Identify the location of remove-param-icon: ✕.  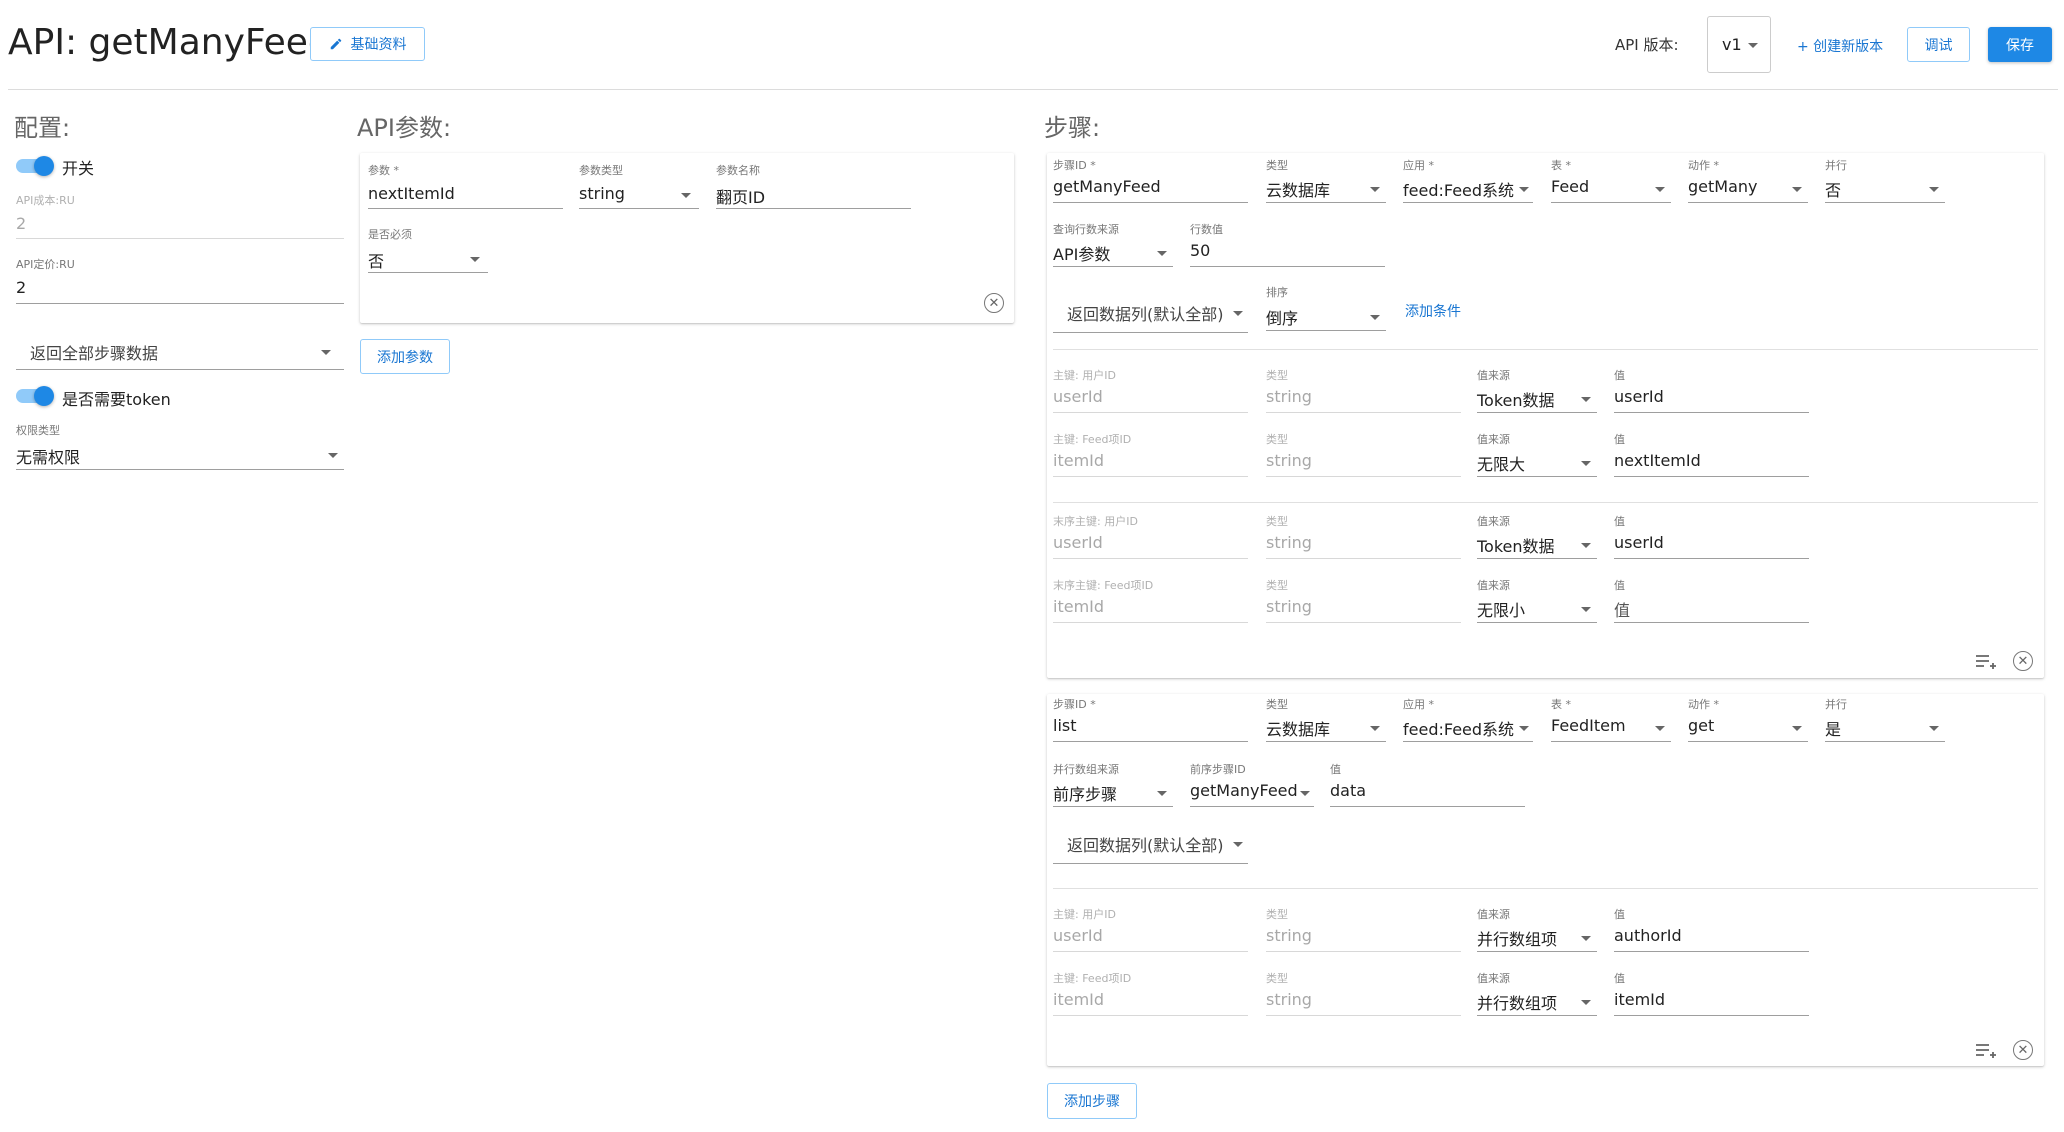
(994, 303).